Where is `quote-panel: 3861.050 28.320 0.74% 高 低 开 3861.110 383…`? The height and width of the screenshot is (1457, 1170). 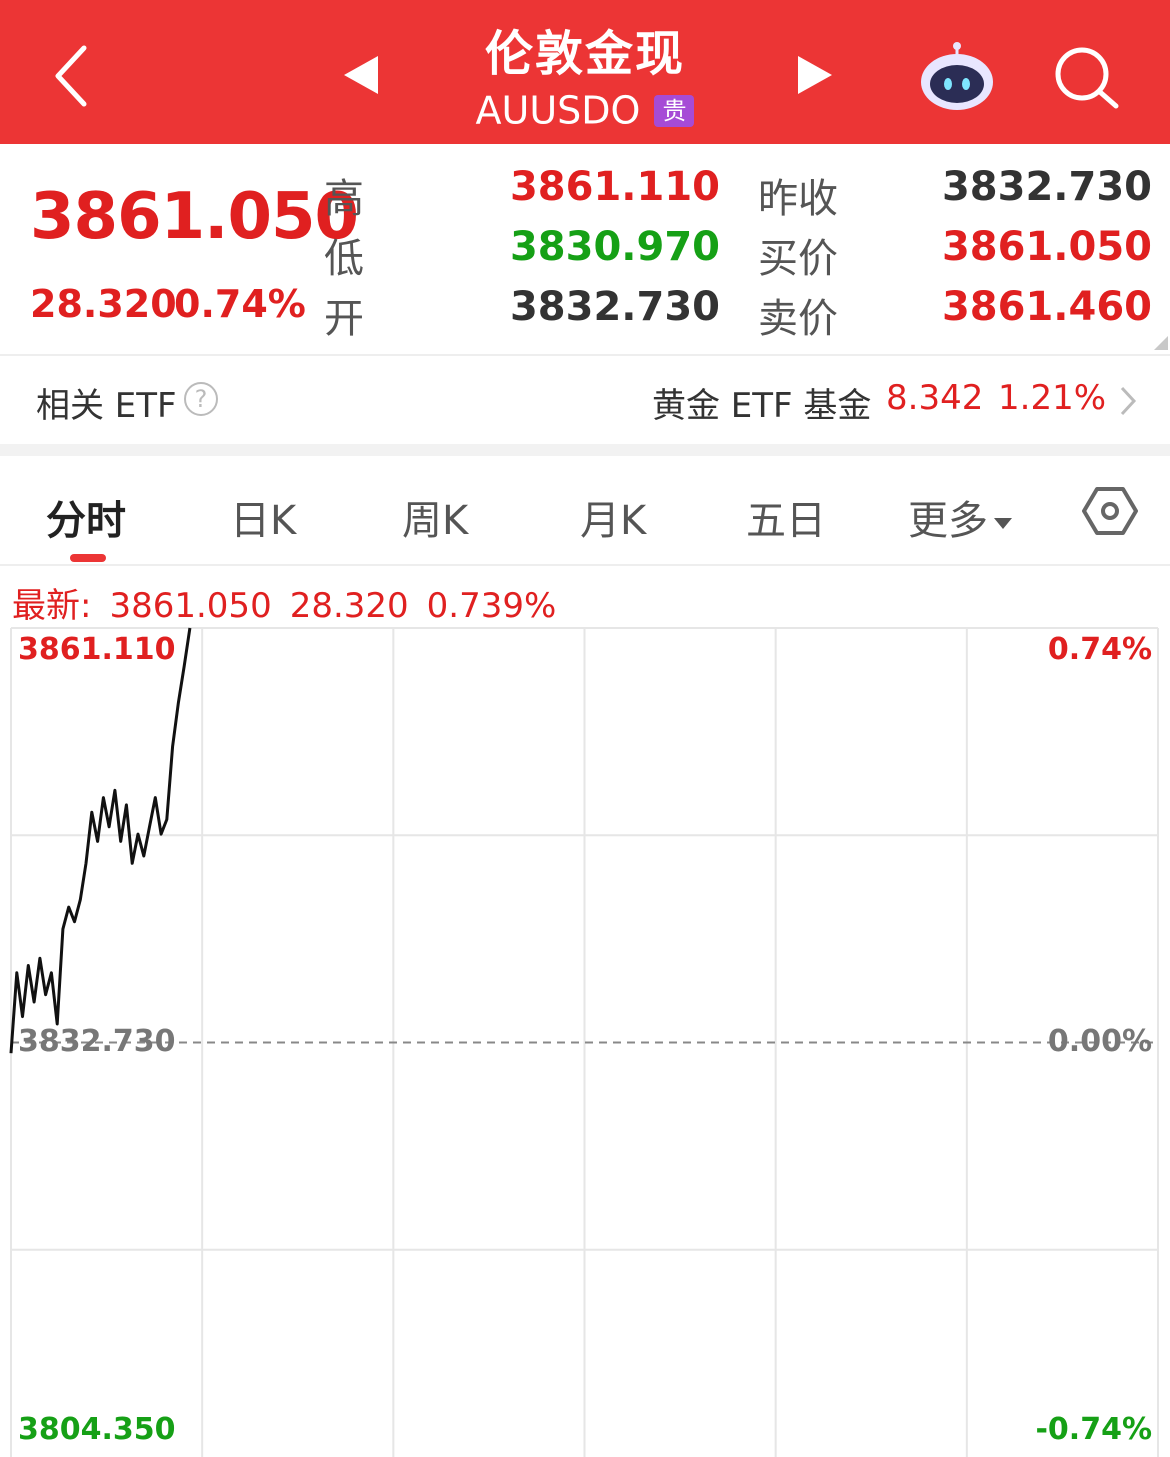 quote-panel: 3861.050 28.320 0.74% 高 低 开 3861.110 383… is located at coordinates (585, 250).